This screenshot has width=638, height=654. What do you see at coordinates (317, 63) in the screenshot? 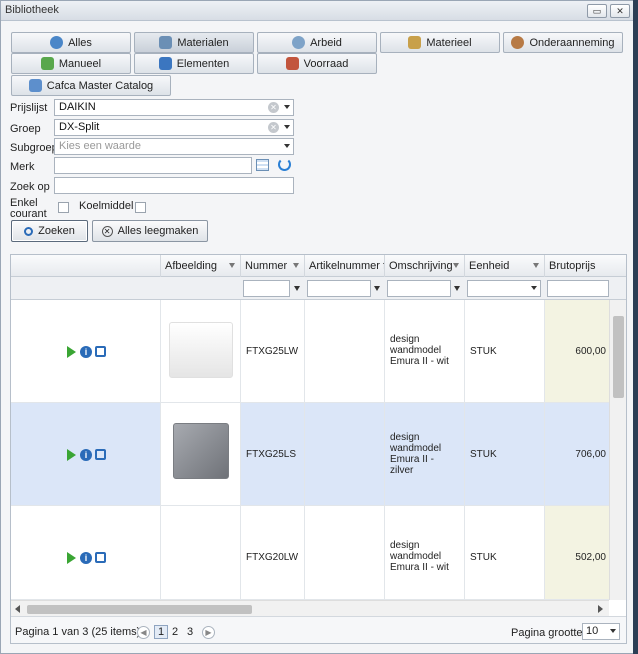
I see `tab-voorraad: Voorraad` at bounding box center [317, 63].